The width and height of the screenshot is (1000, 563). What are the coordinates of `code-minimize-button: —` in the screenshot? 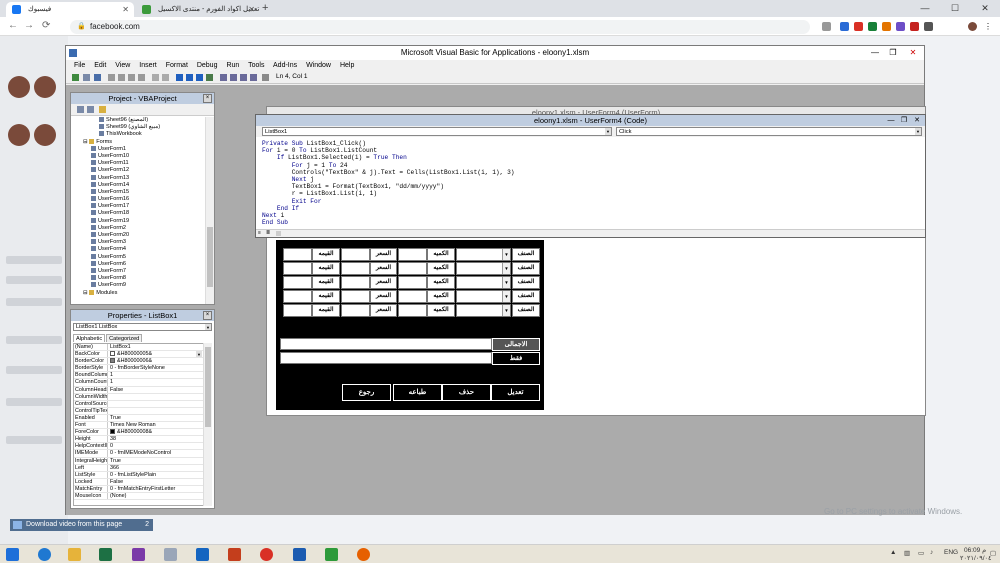 It's located at (891, 120).